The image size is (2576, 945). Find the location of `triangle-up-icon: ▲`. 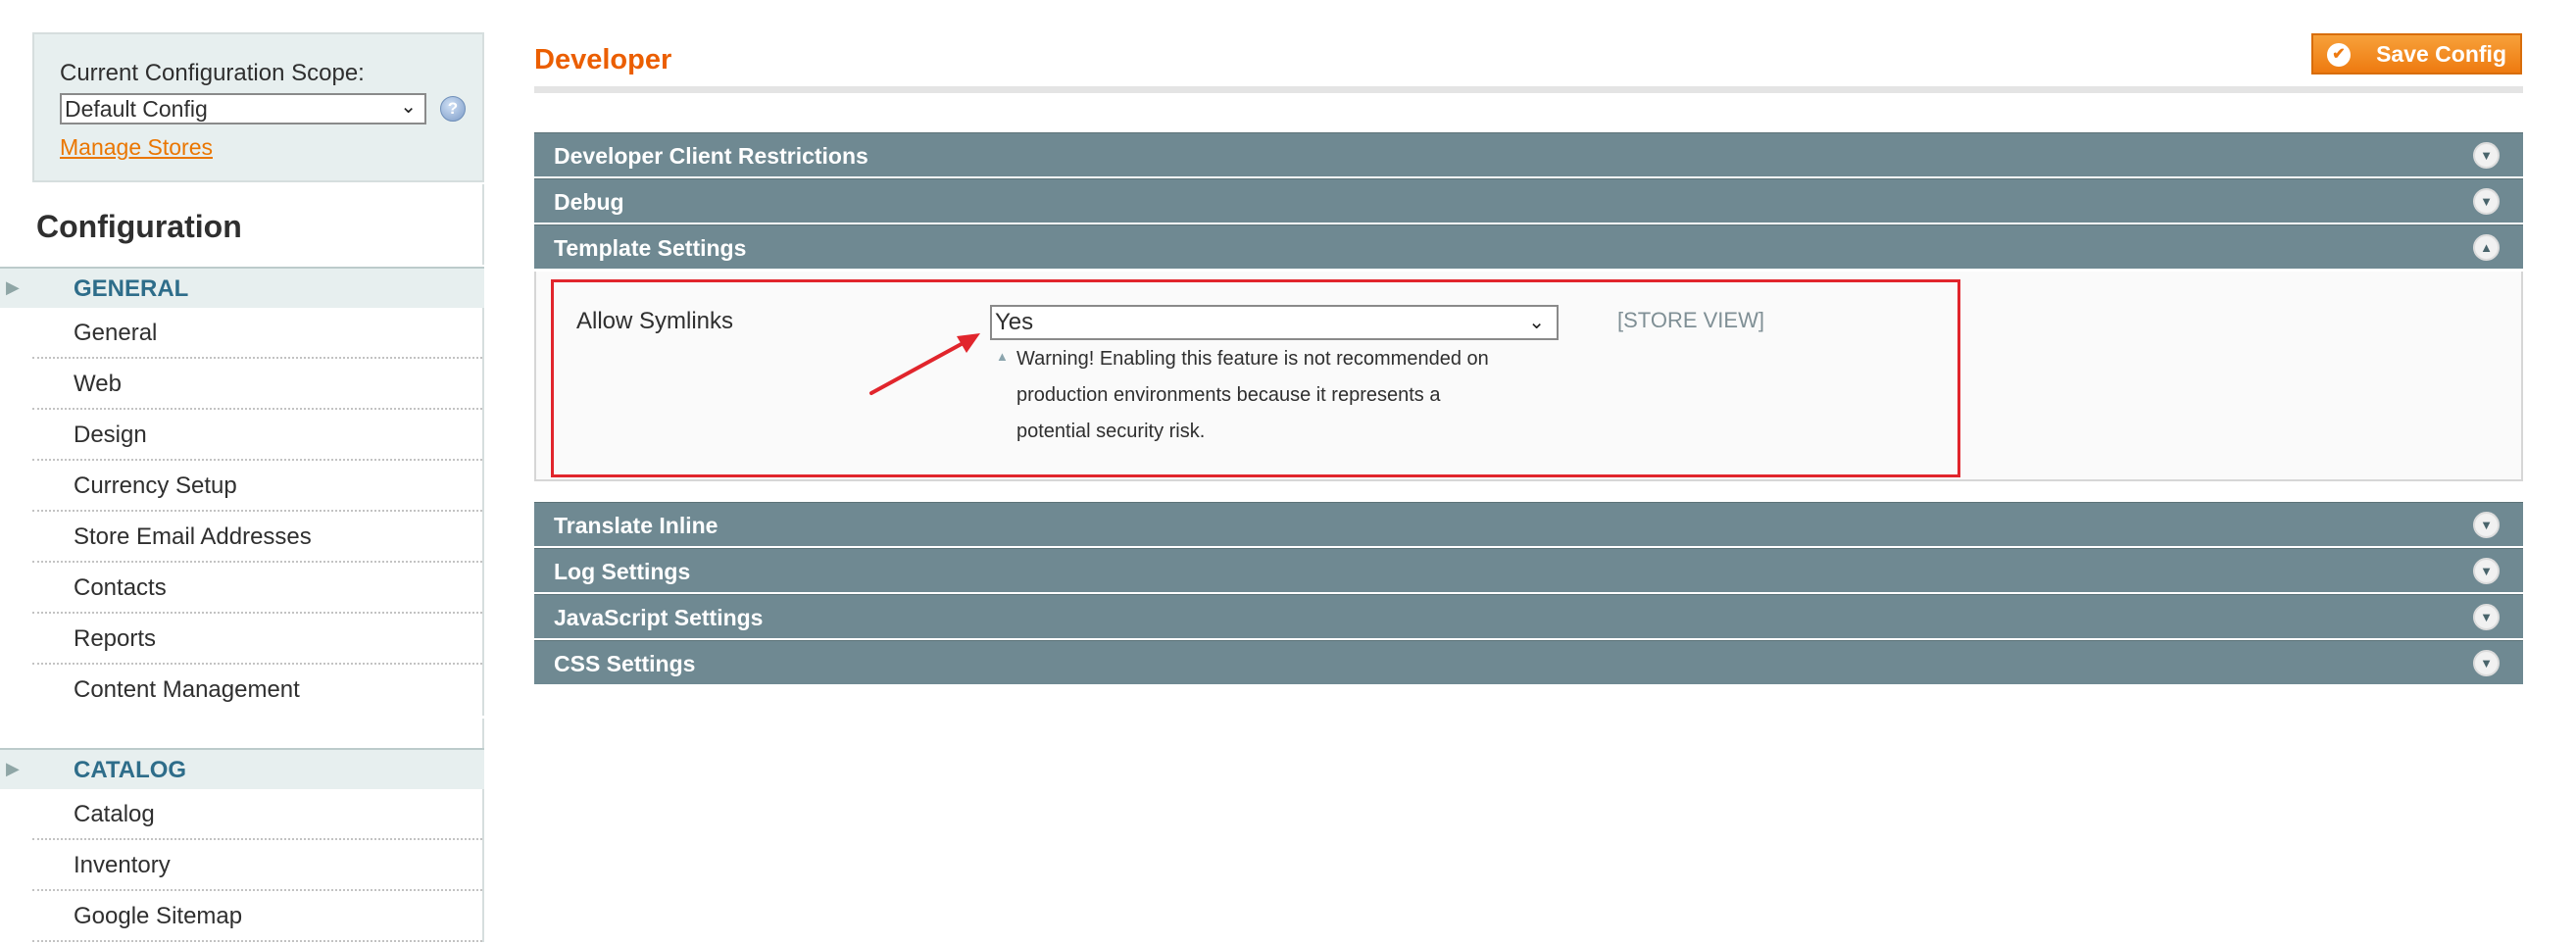

triangle-up-icon: ▲ is located at coordinates (1002, 356).